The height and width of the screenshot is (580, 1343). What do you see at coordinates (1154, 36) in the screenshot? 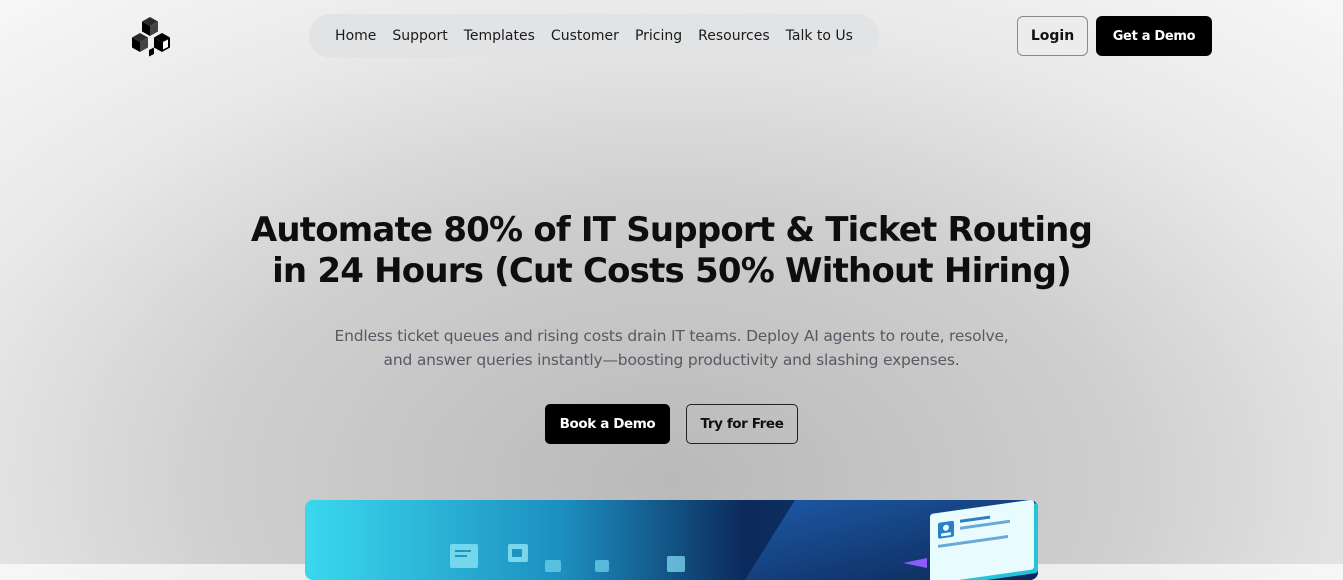
I see `get-a-demo-button: Get a Demo` at bounding box center [1154, 36].